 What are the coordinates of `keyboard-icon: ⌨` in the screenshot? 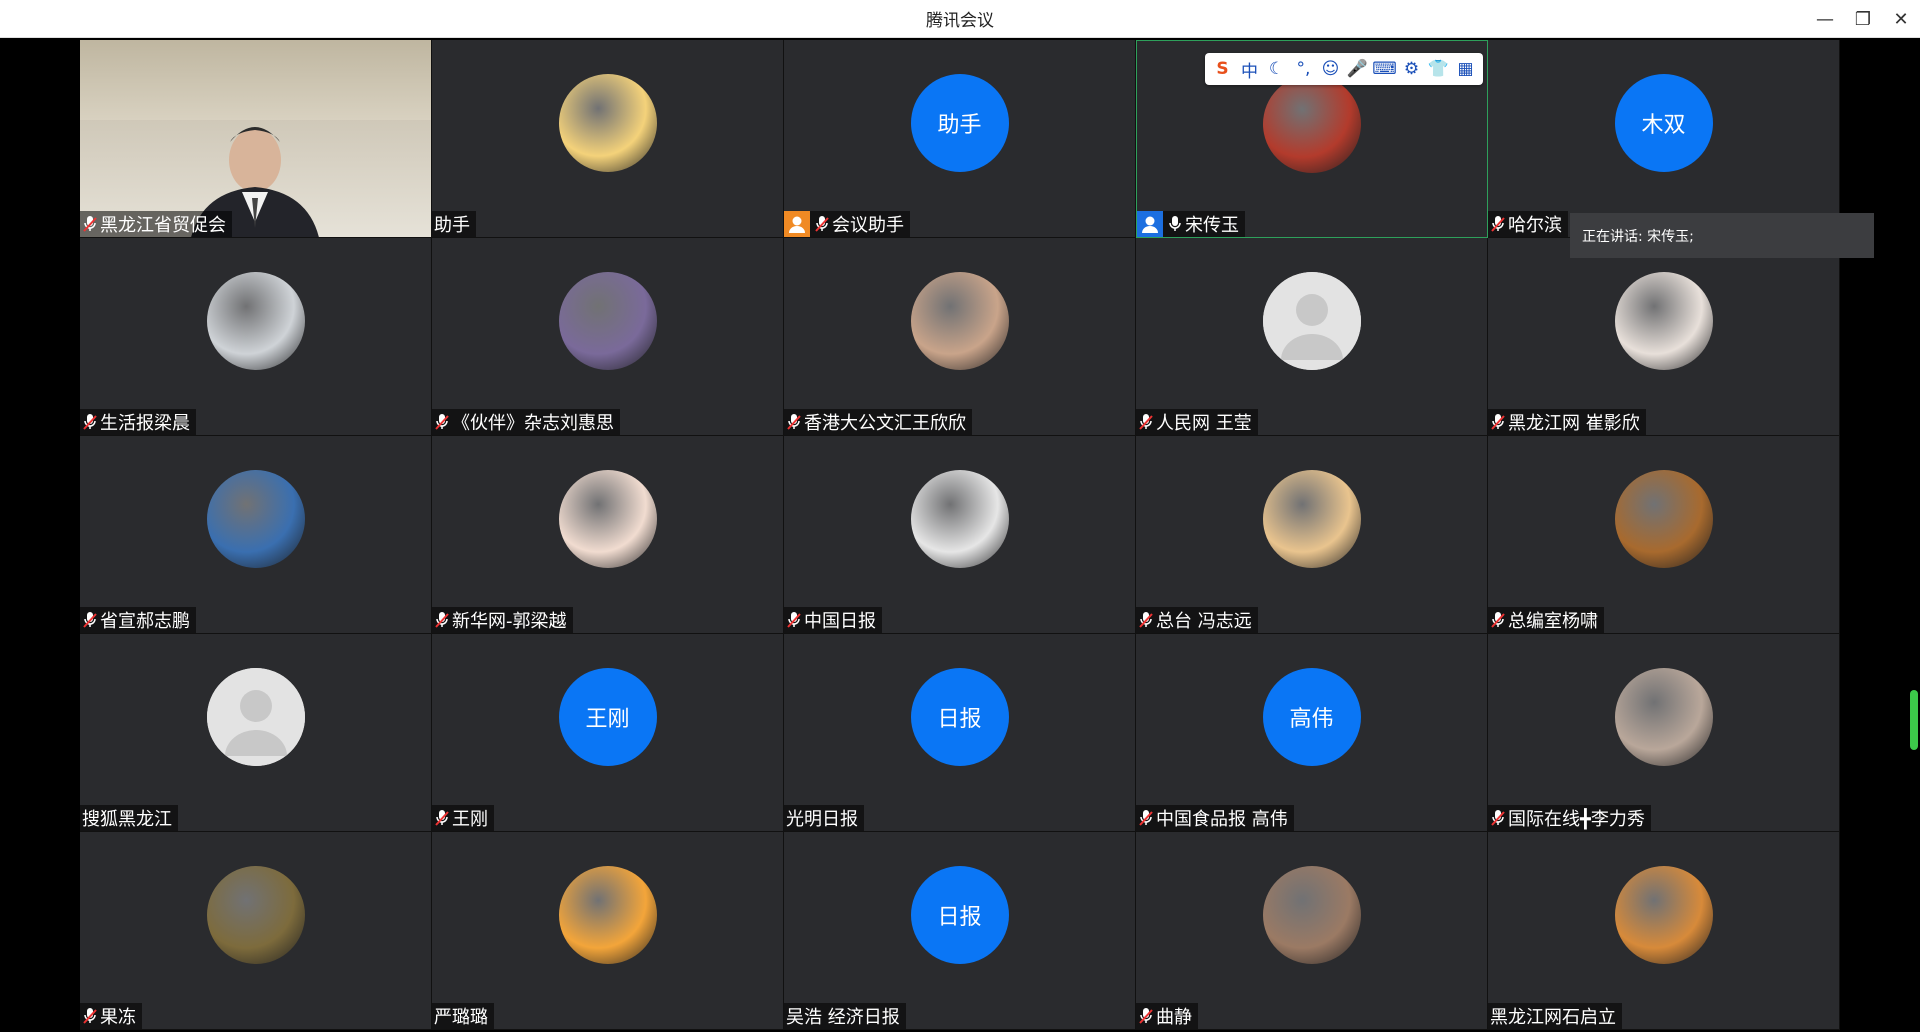 It's located at (1384, 69).